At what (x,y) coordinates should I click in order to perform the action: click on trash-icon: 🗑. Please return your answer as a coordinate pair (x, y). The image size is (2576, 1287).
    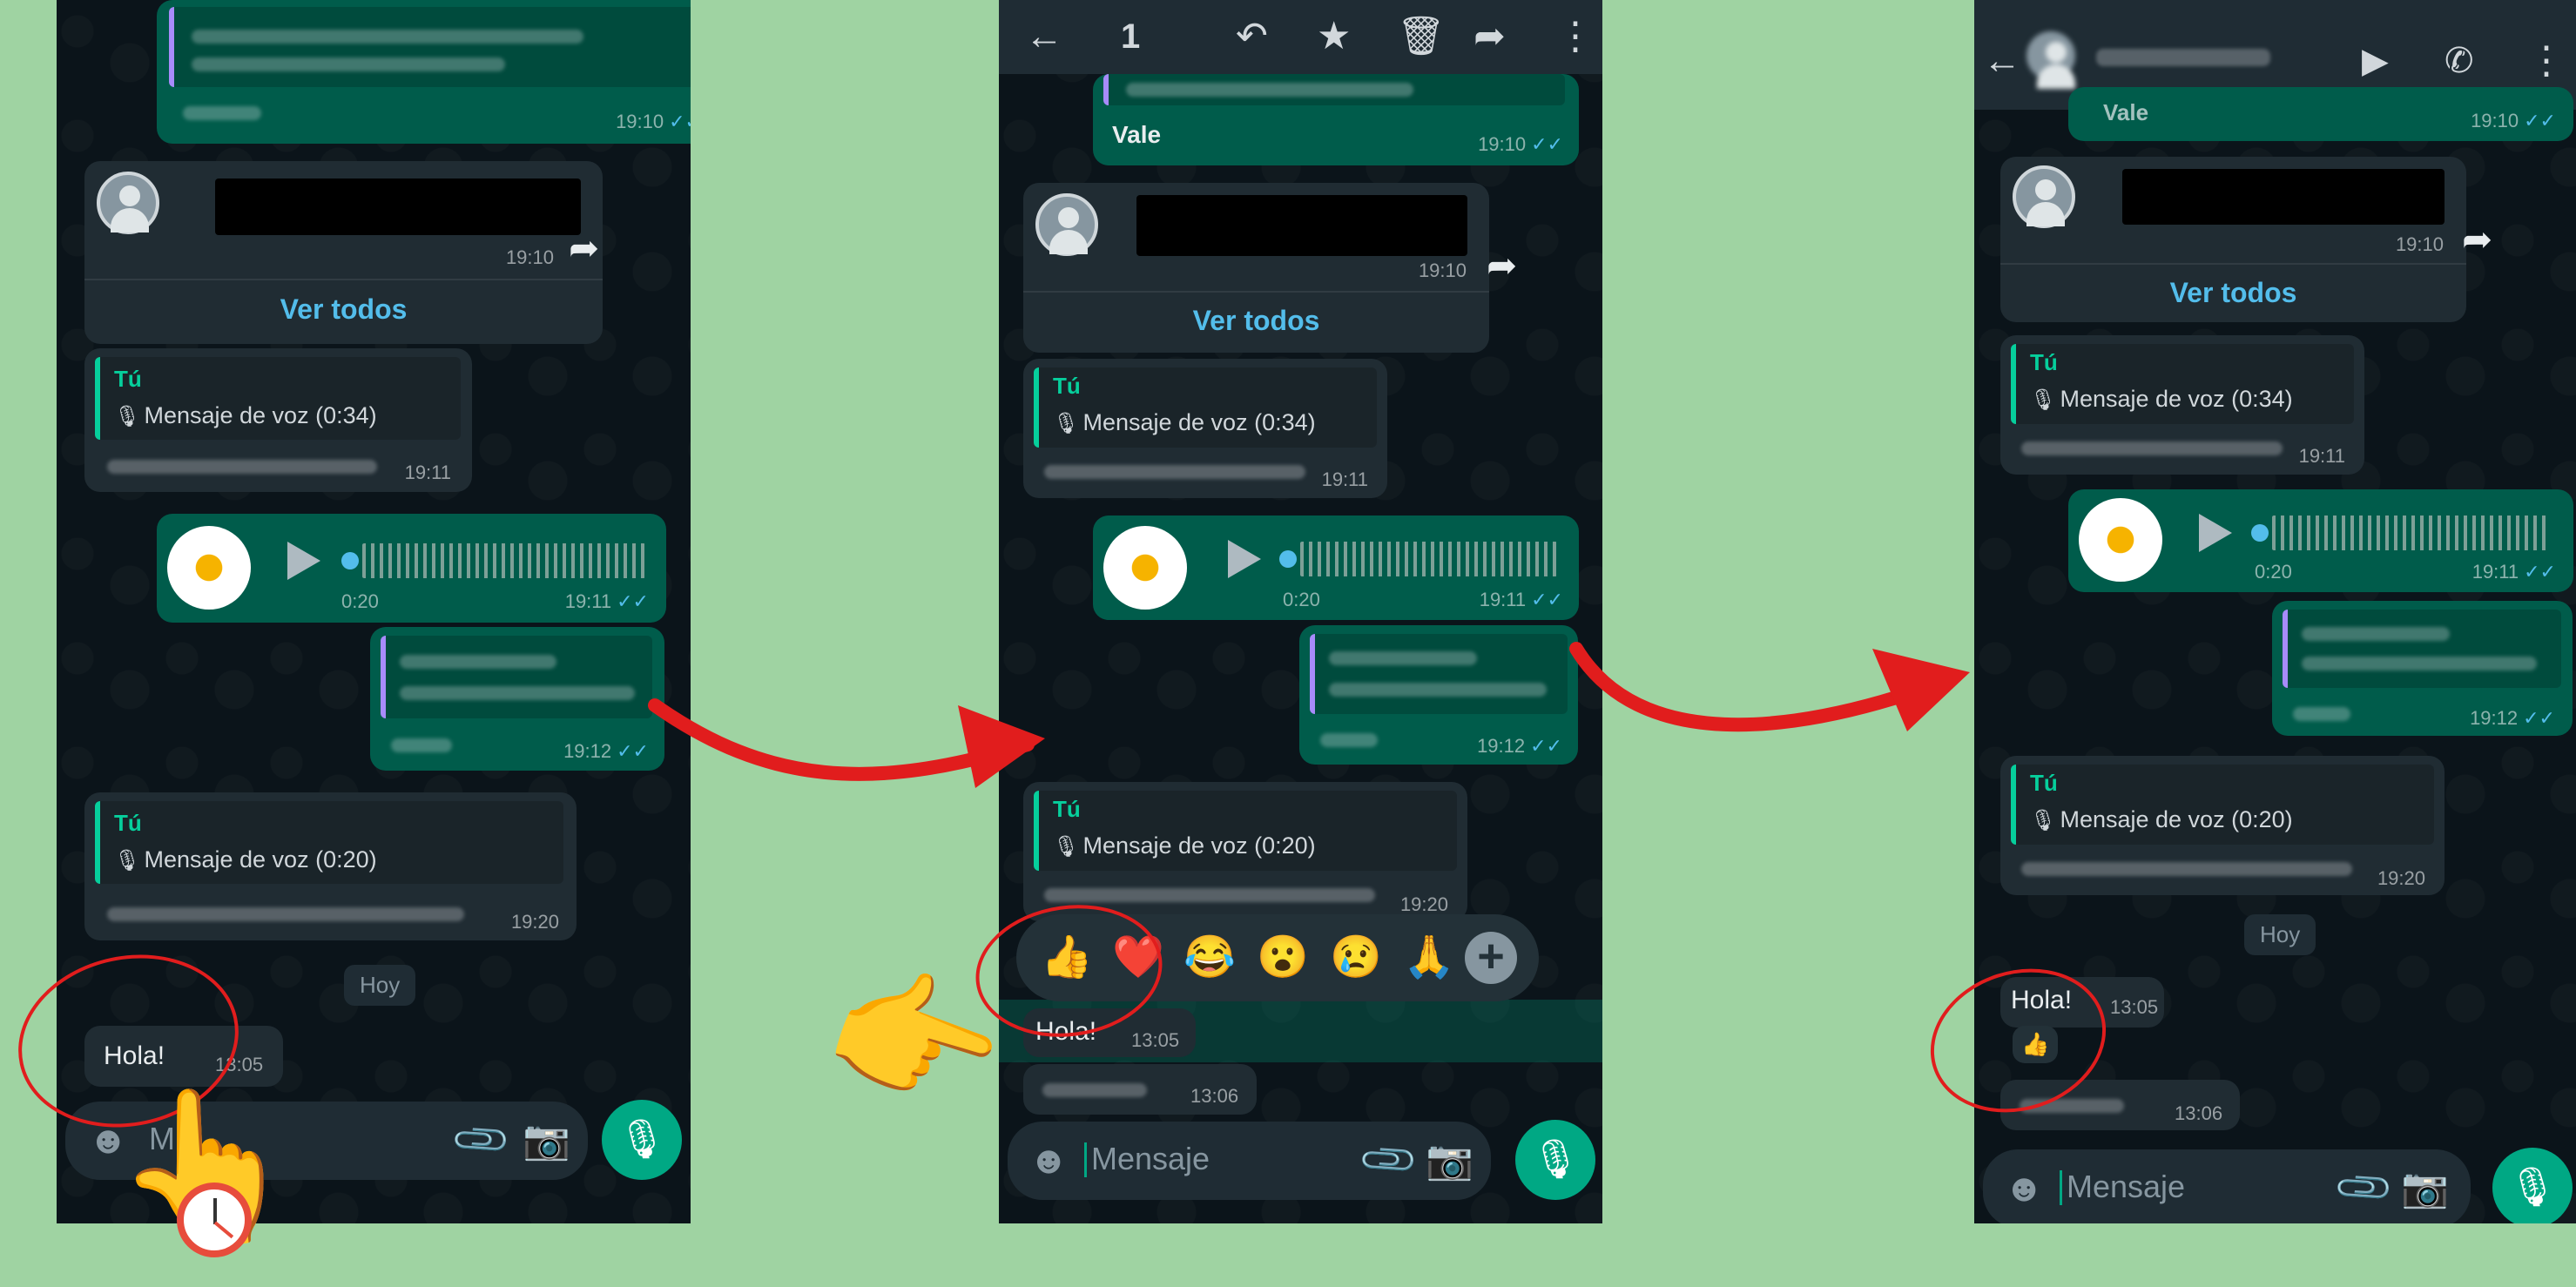
    Looking at the image, I should click on (1421, 36).